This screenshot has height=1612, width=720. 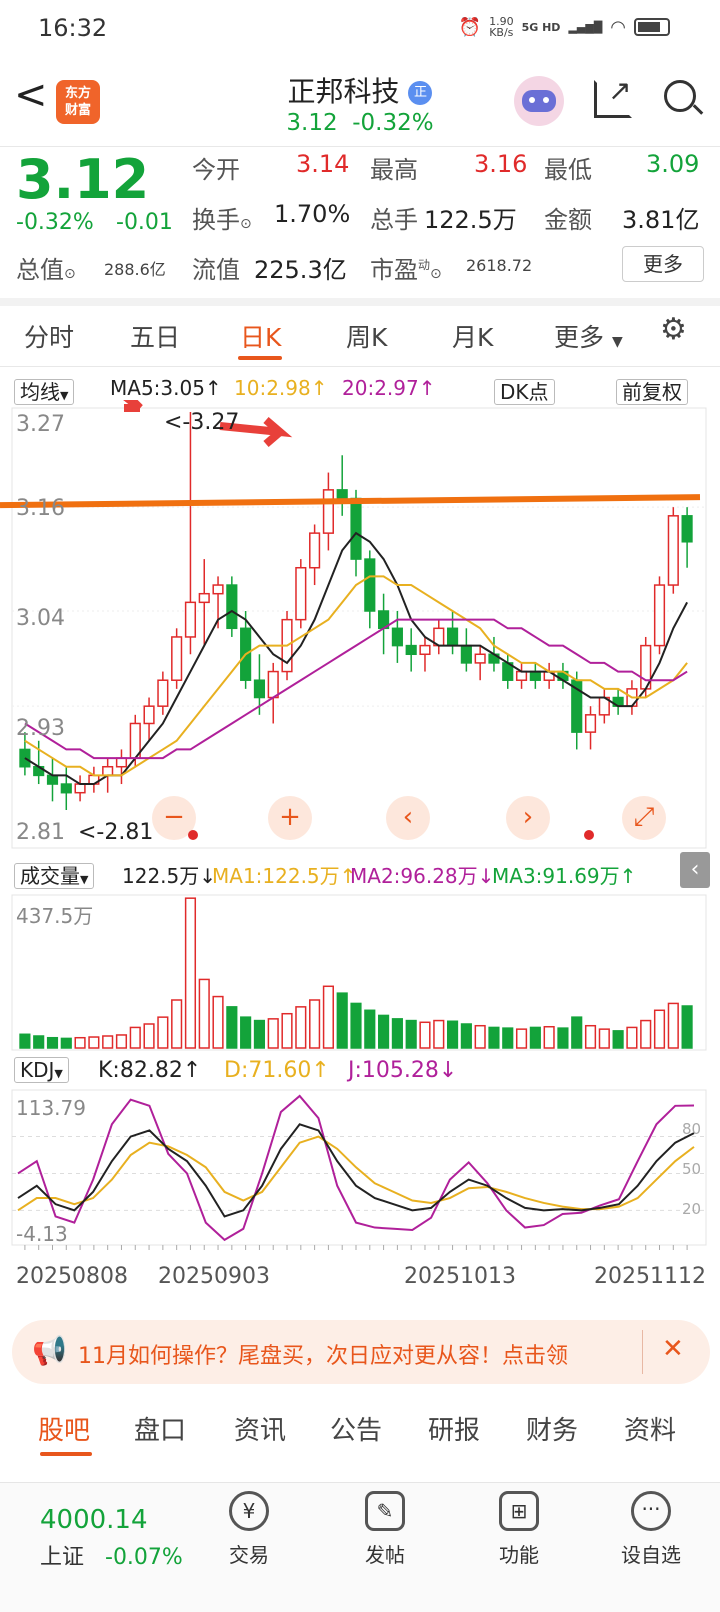 I want to click on amount-value: 3.81亿, so click(x=661, y=220).